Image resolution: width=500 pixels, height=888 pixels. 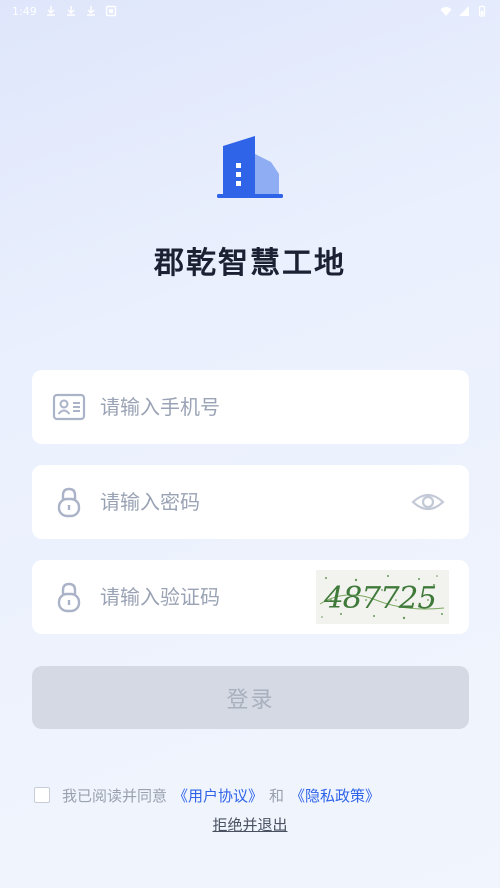 I want to click on phone-field, so click(x=250, y=407).